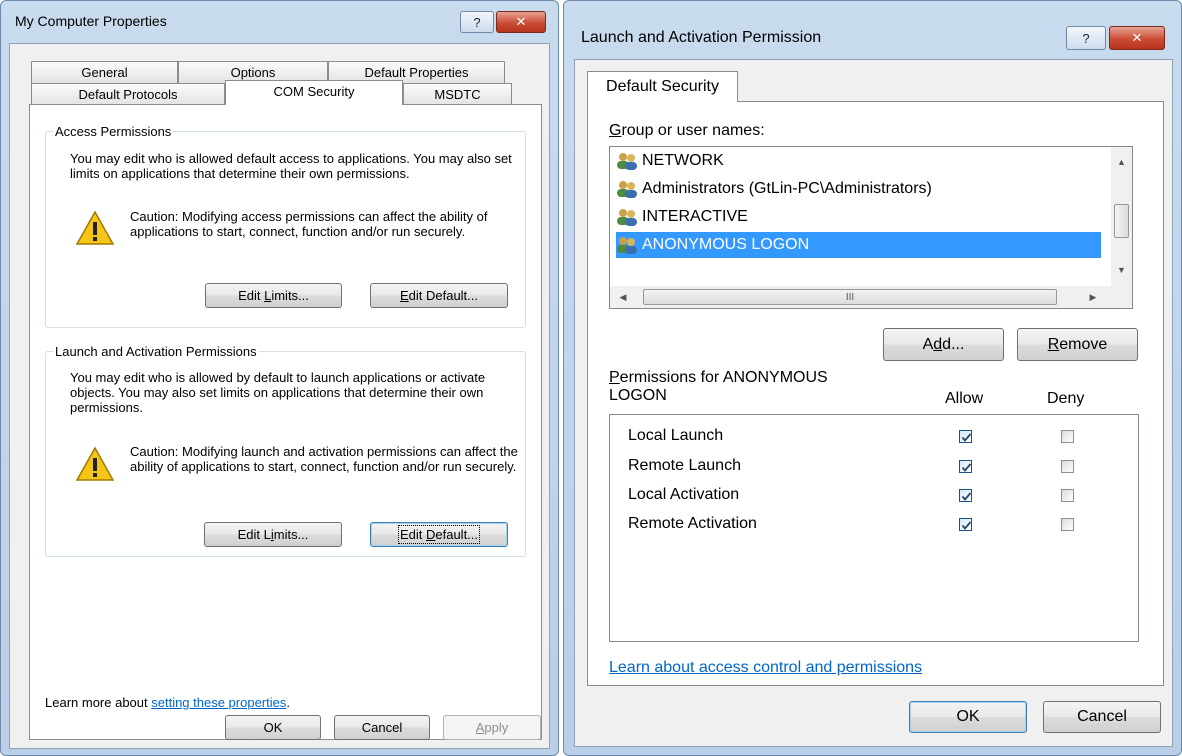 This screenshot has height=756, width=1182. What do you see at coordinates (687, 130) in the screenshot?
I see `group-names-label: Group or user names:` at bounding box center [687, 130].